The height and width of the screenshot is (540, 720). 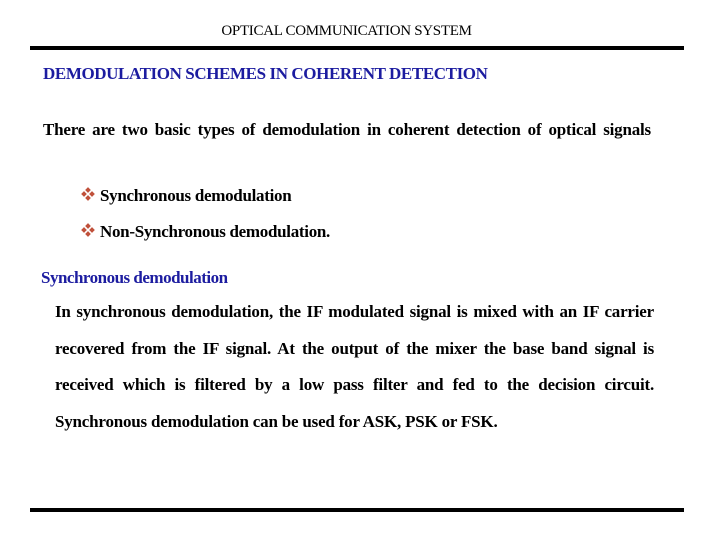 I want to click on subheading: Synchronous demodulation, so click(x=134, y=277).